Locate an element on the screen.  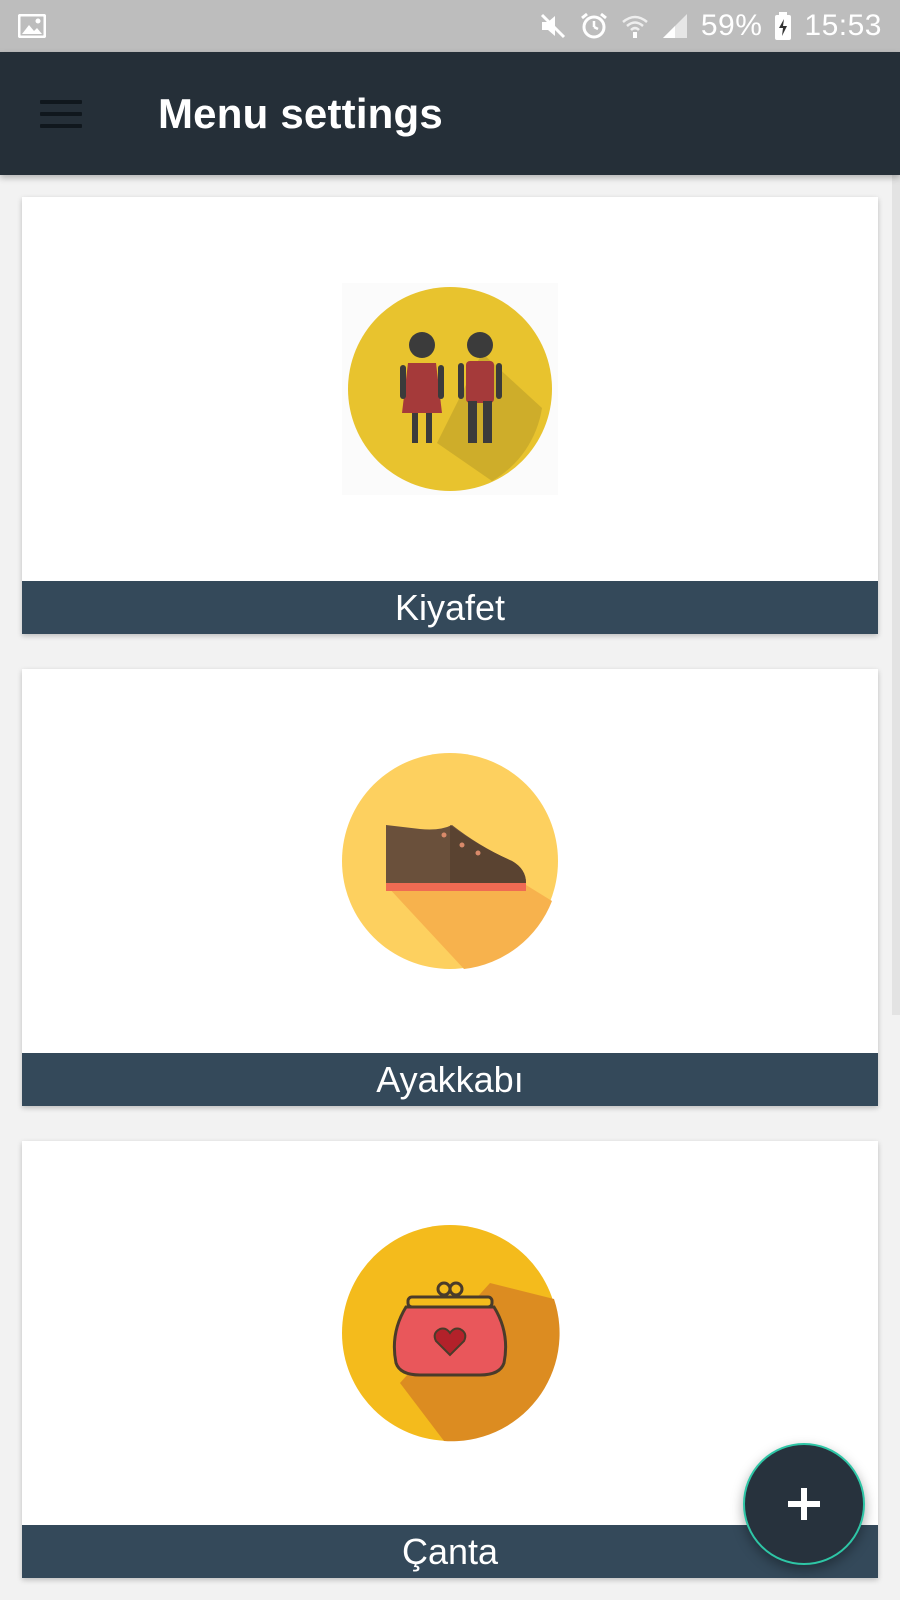
shoe-icon is located at coordinates (450, 861).